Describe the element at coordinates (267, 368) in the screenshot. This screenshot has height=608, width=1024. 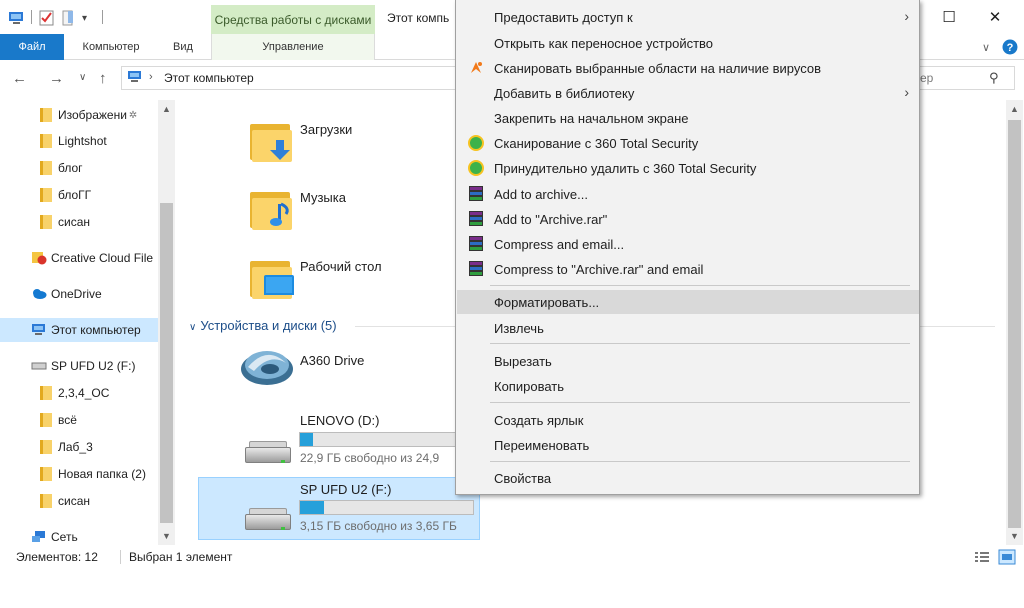
I see `a360-drive-icon` at that location.